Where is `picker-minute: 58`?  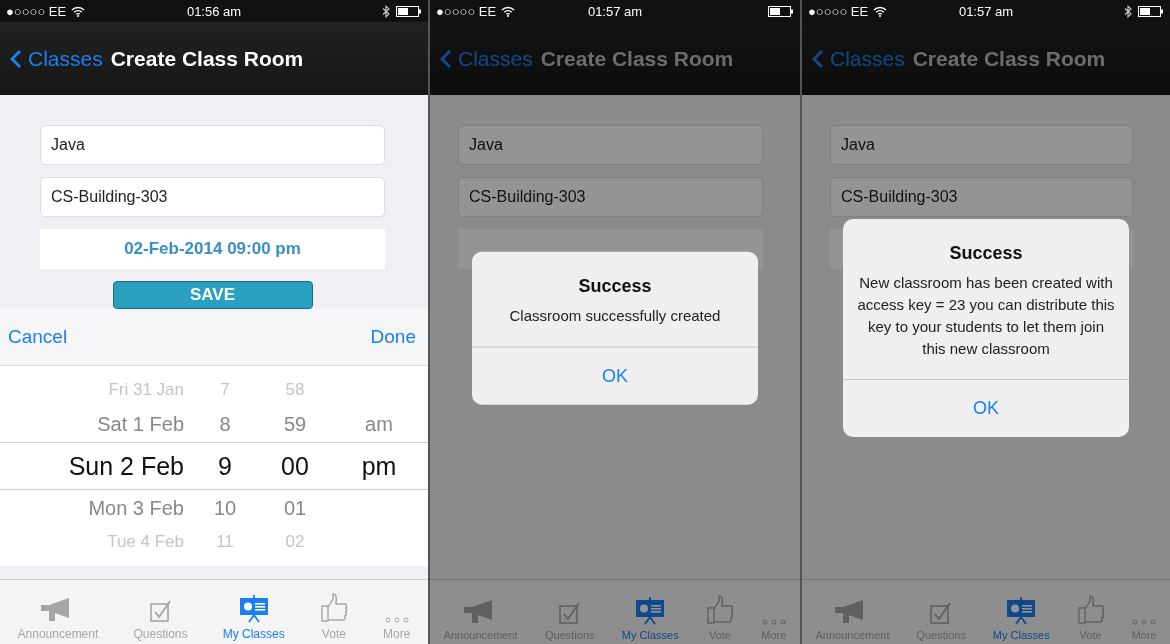 picker-minute: 58 is located at coordinates (295, 390).